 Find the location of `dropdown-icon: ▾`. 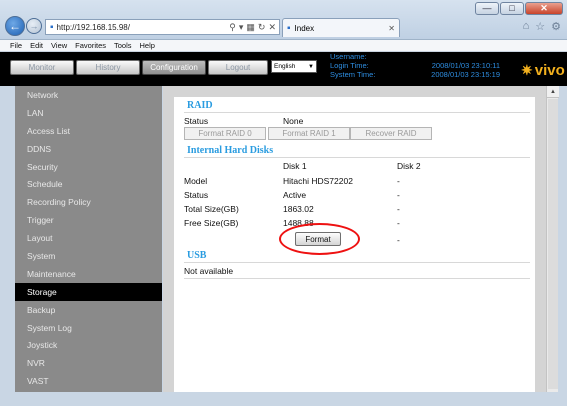

dropdown-icon: ▾ is located at coordinates (241, 27).